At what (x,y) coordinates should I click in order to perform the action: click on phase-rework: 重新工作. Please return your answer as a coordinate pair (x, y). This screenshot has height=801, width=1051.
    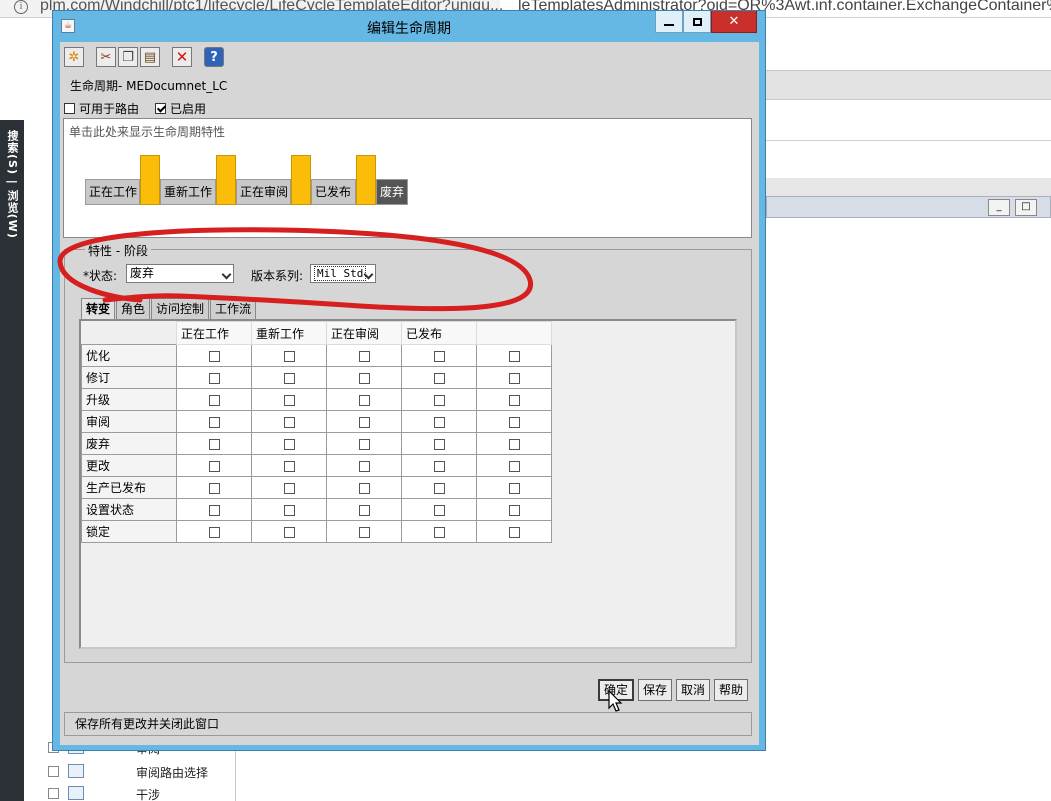
    Looking at the image, I should click on (188, 192).